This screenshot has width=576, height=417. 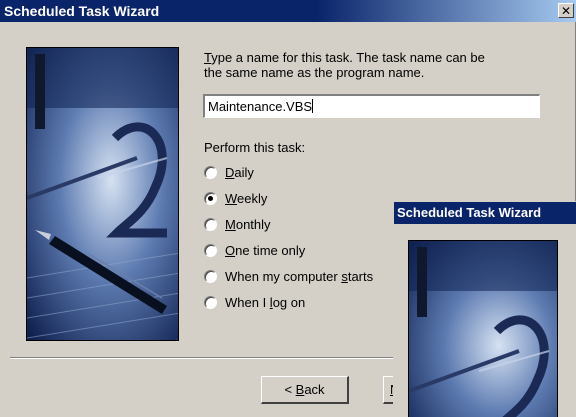 I want to click on task-name-value: Maintenance.VBS, so click(x=260, y=106).